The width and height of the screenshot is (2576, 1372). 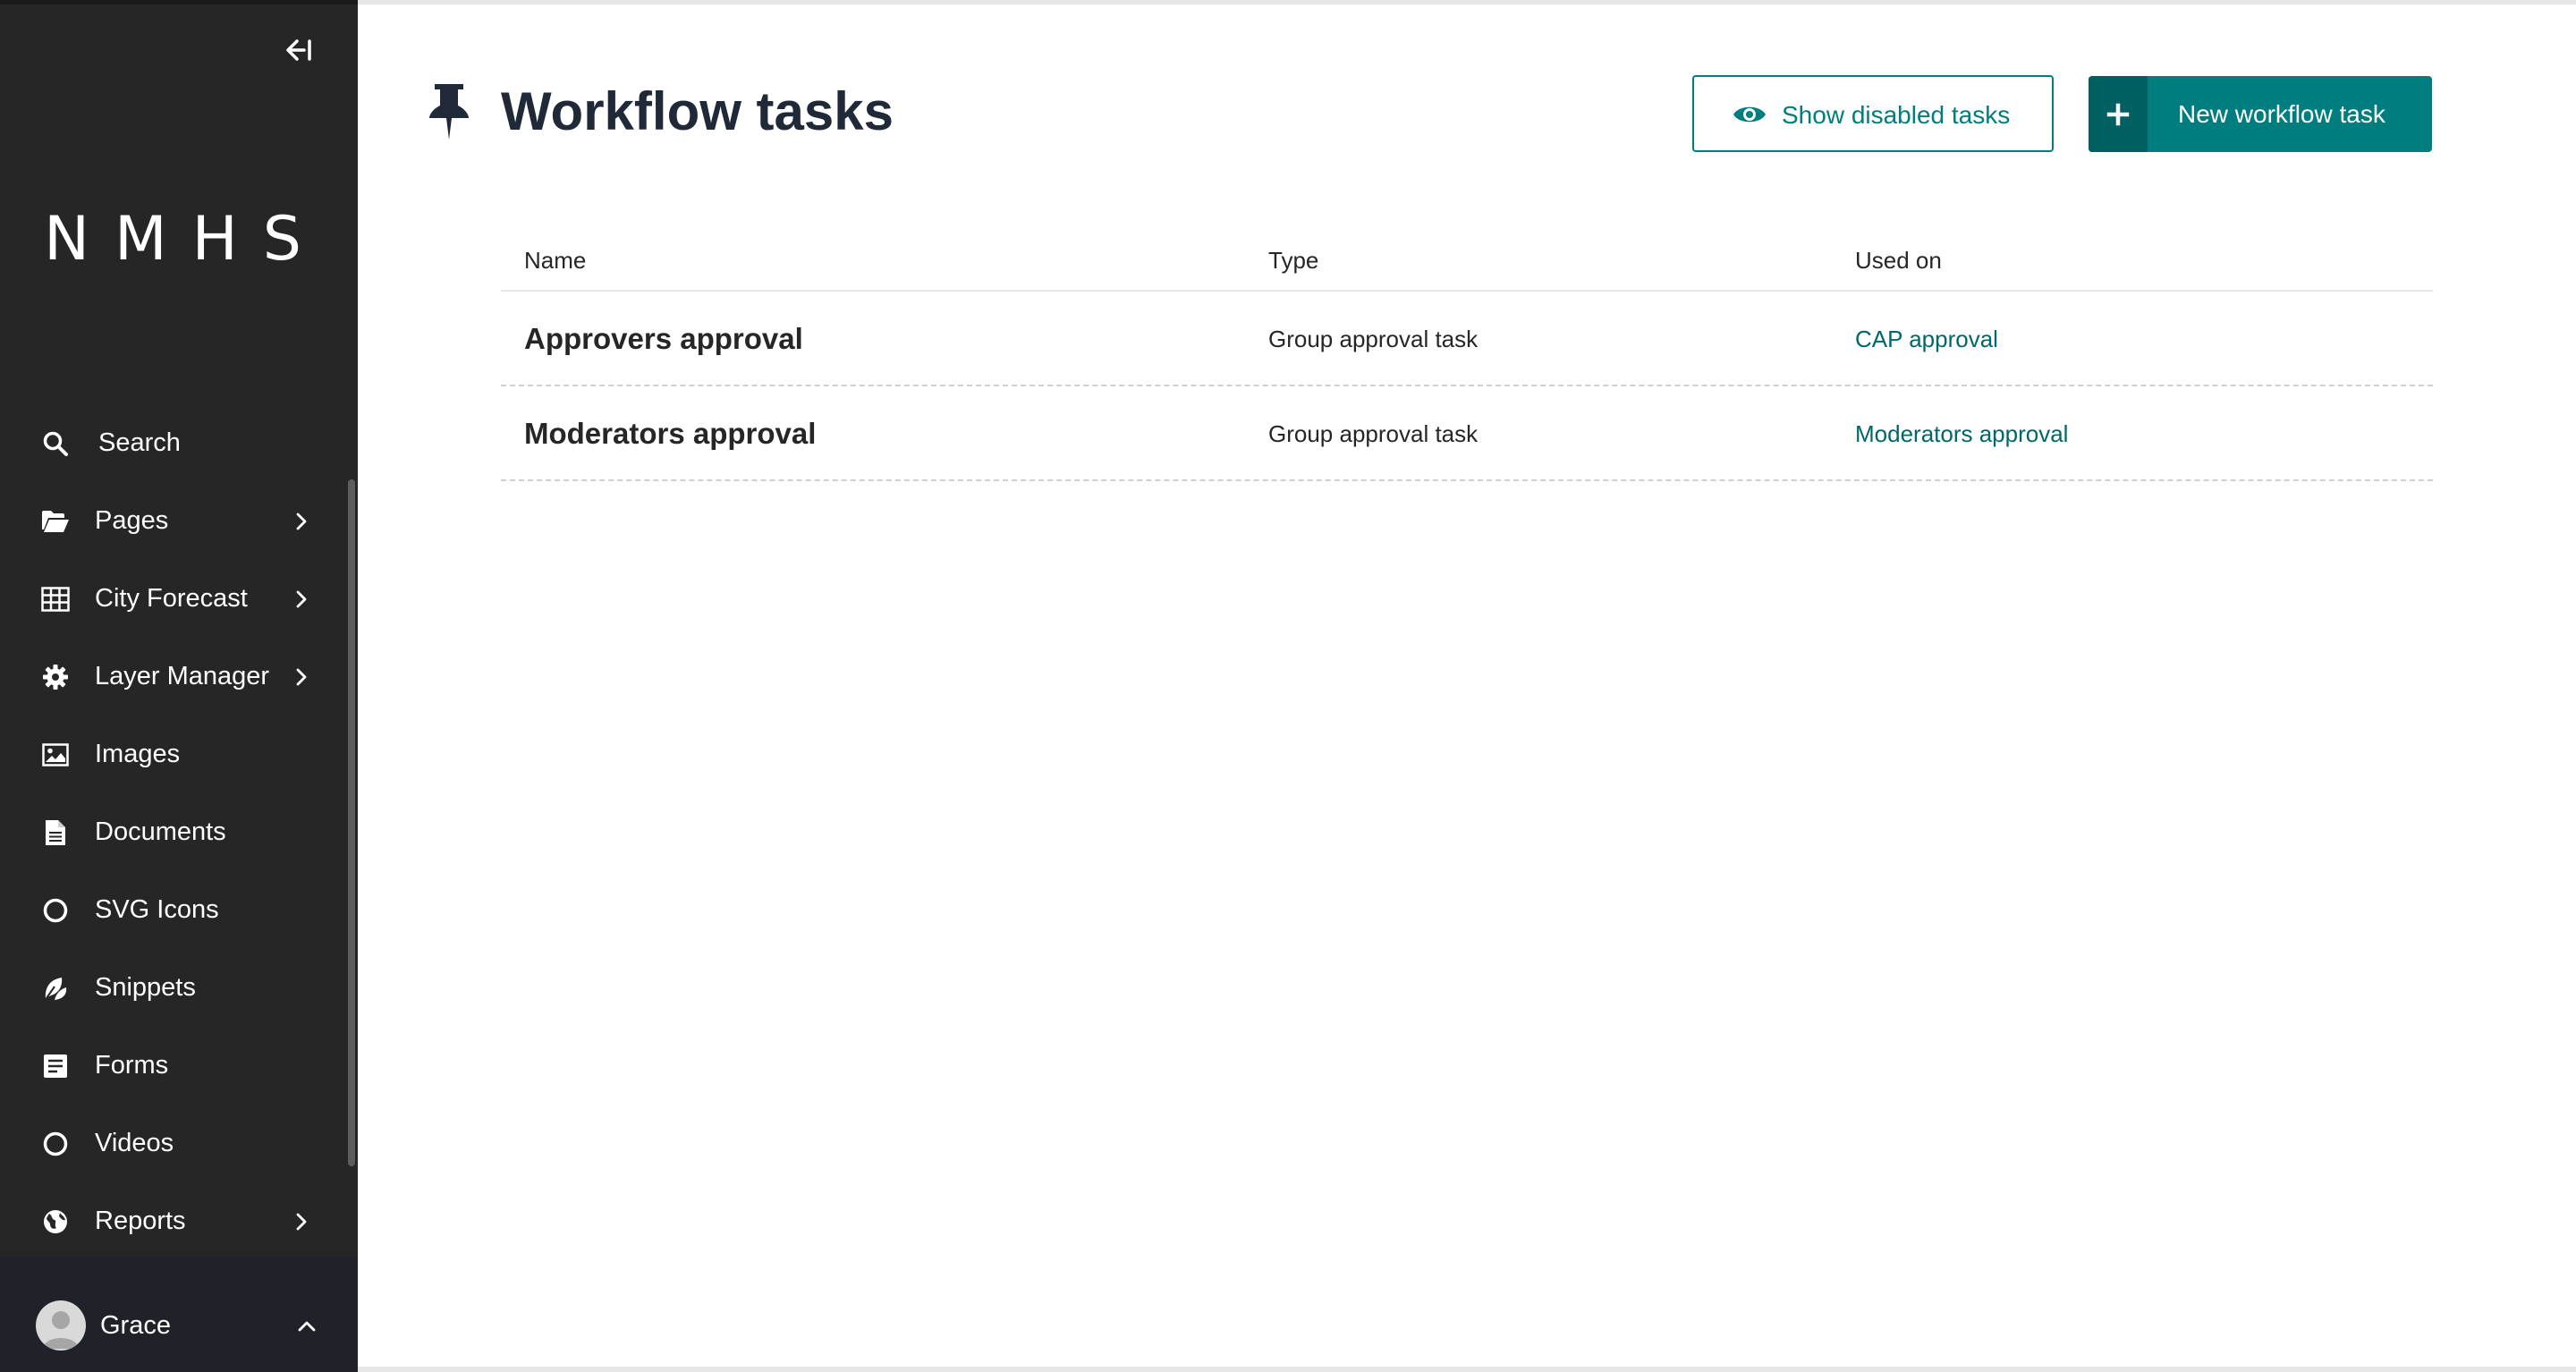 I want to click on plus-icon, so click(x=2118, y=114).